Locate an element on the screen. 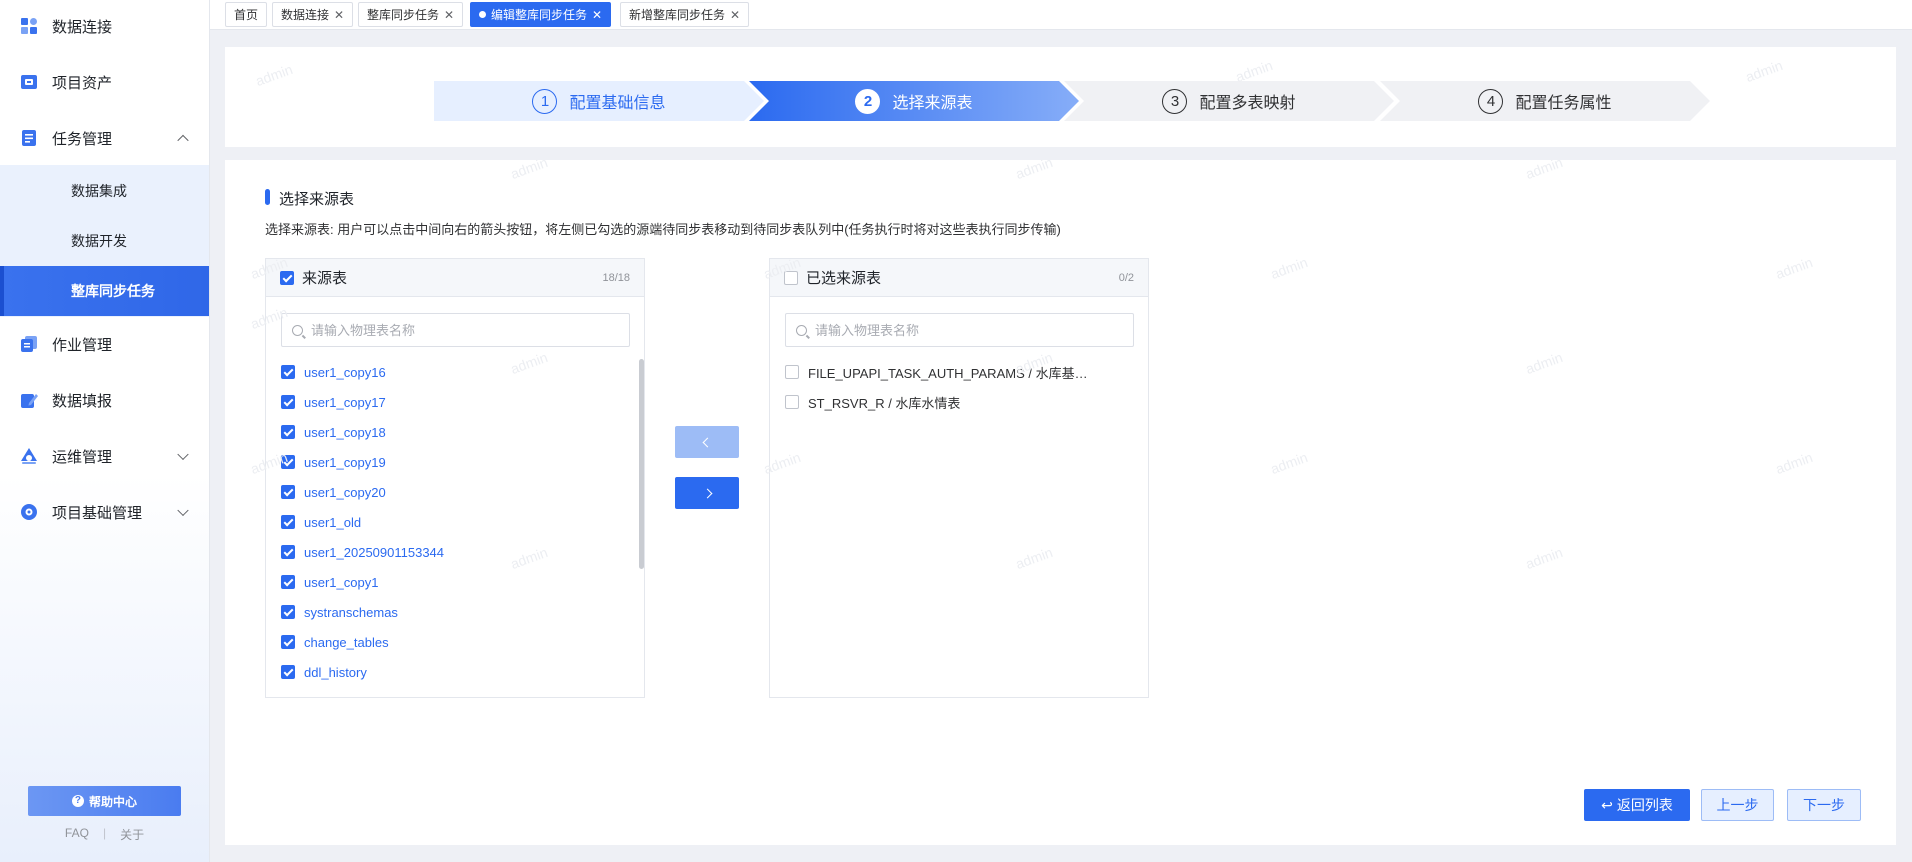 The height and width of the screenshot is (862, 1912). selected-search-input is located at coordinates (965, 330).